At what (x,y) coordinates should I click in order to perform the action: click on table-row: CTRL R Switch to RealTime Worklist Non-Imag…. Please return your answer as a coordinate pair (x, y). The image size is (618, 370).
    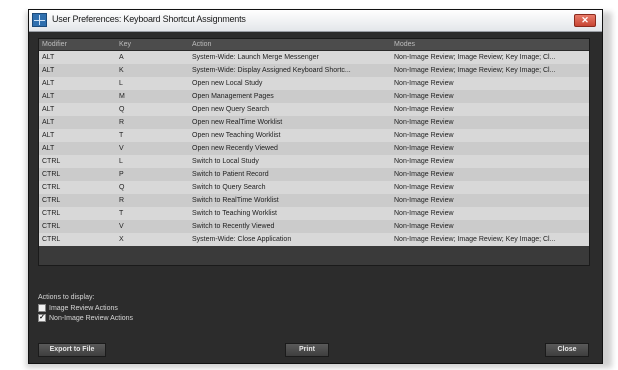
    Looking at the image, I should click on (314, 200).